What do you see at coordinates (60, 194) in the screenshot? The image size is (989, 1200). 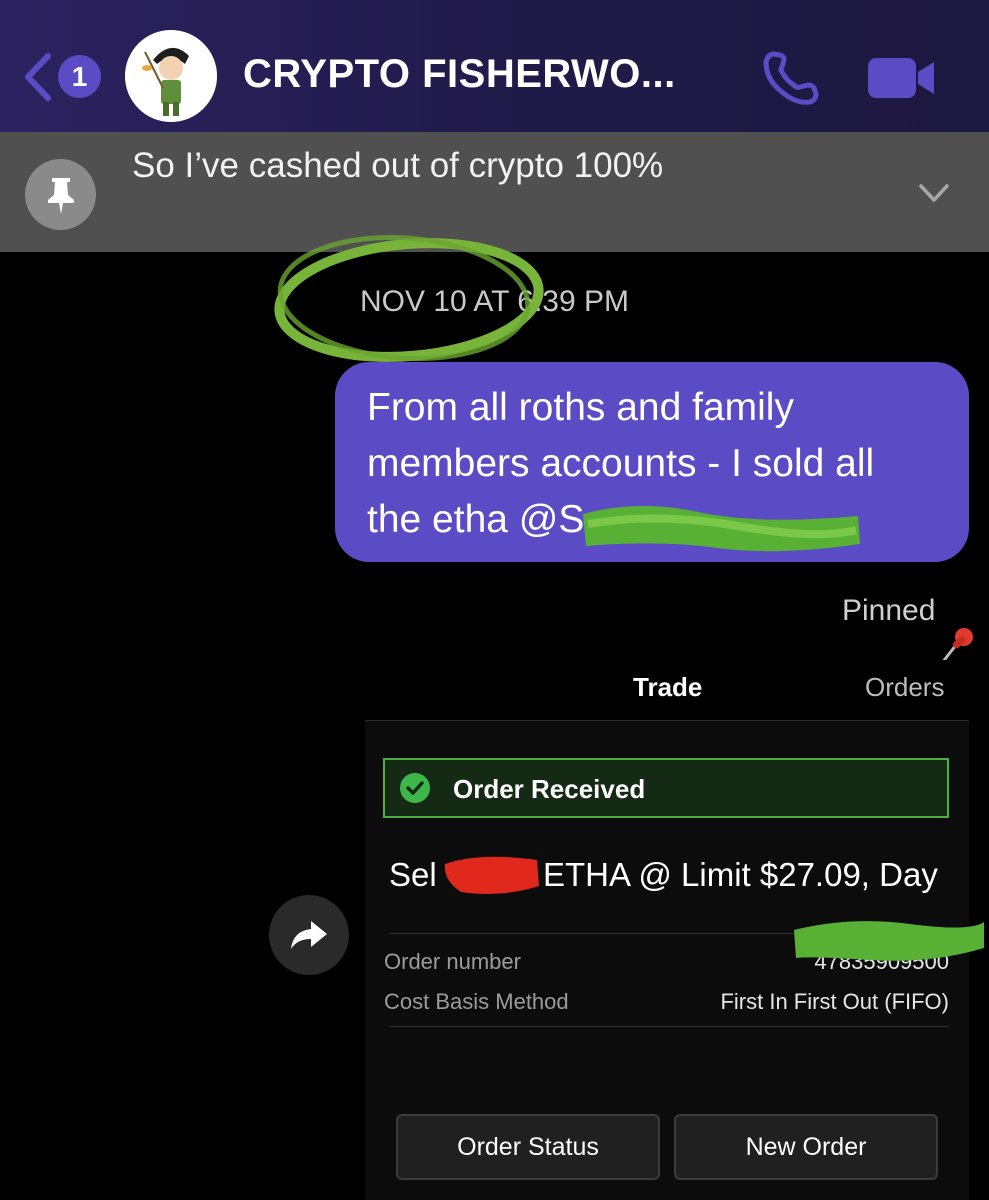 I see `pin-icon` at bounding box center [60, 194].